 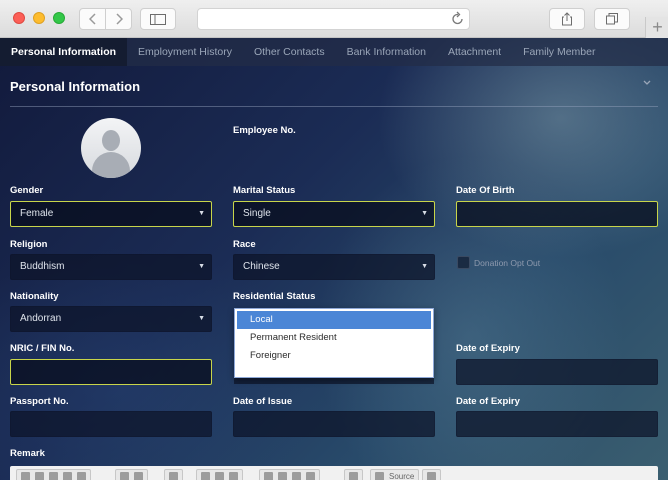 I want to click on link-toolbar-group, so click(x=219, y=474).